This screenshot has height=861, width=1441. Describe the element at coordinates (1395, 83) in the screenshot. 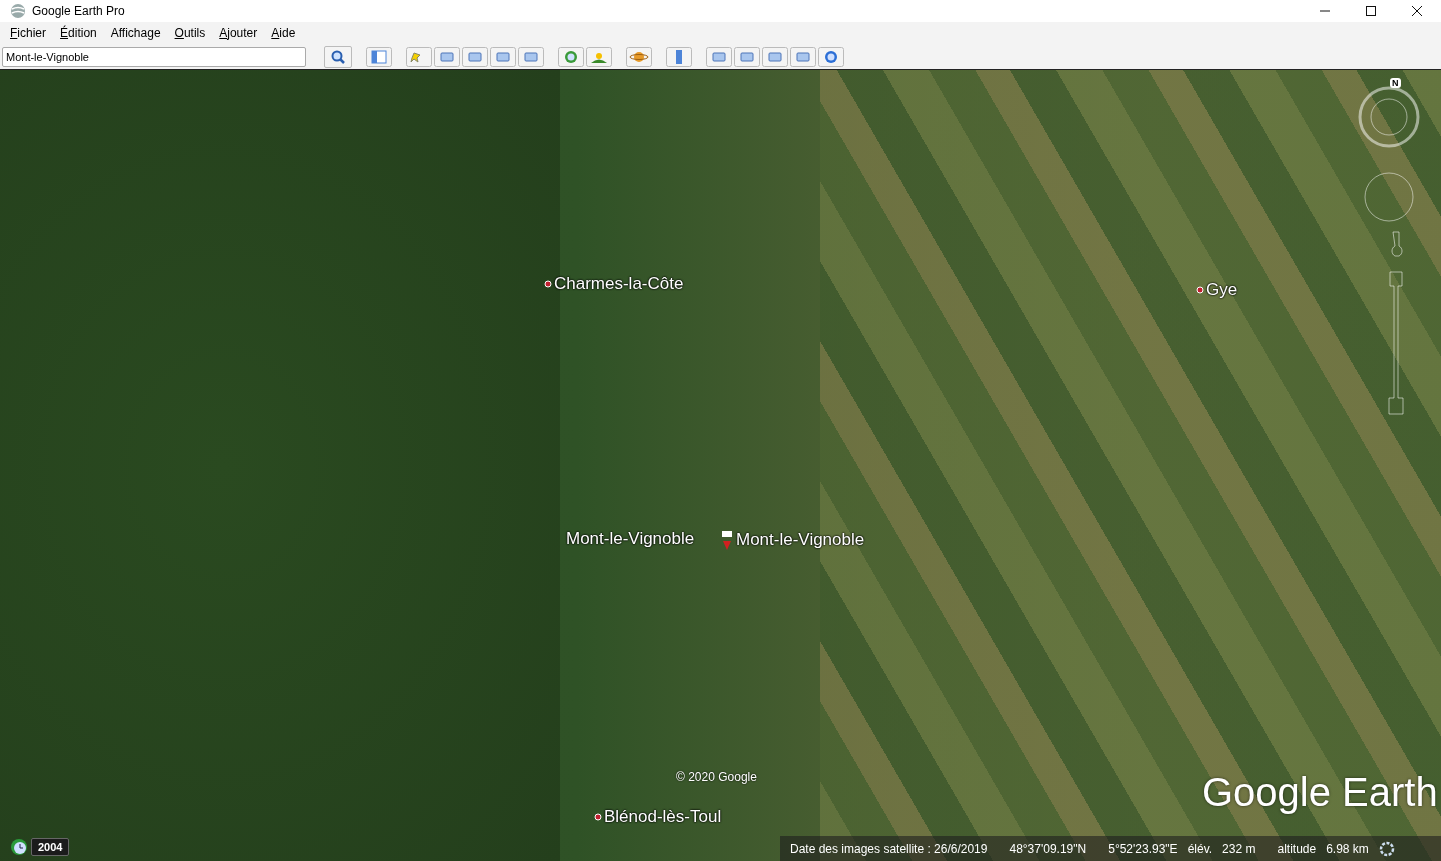

I see `compass-letter: N` at that location.